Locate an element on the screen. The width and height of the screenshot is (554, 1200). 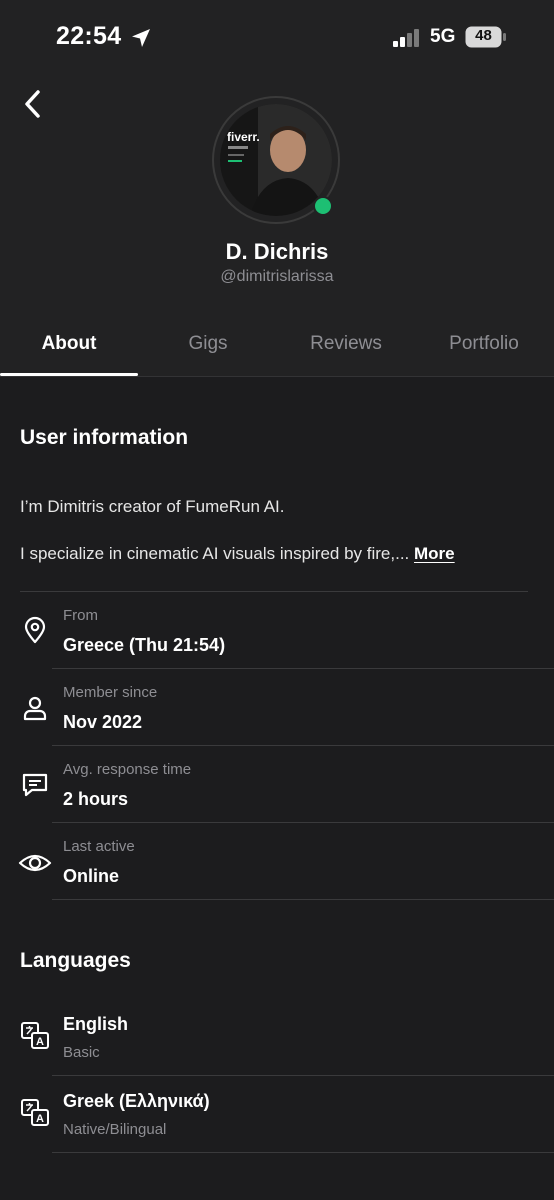
bio-intro: I’m Dimitris creator of FumeRun AI. is located at coordinates (152, 506).